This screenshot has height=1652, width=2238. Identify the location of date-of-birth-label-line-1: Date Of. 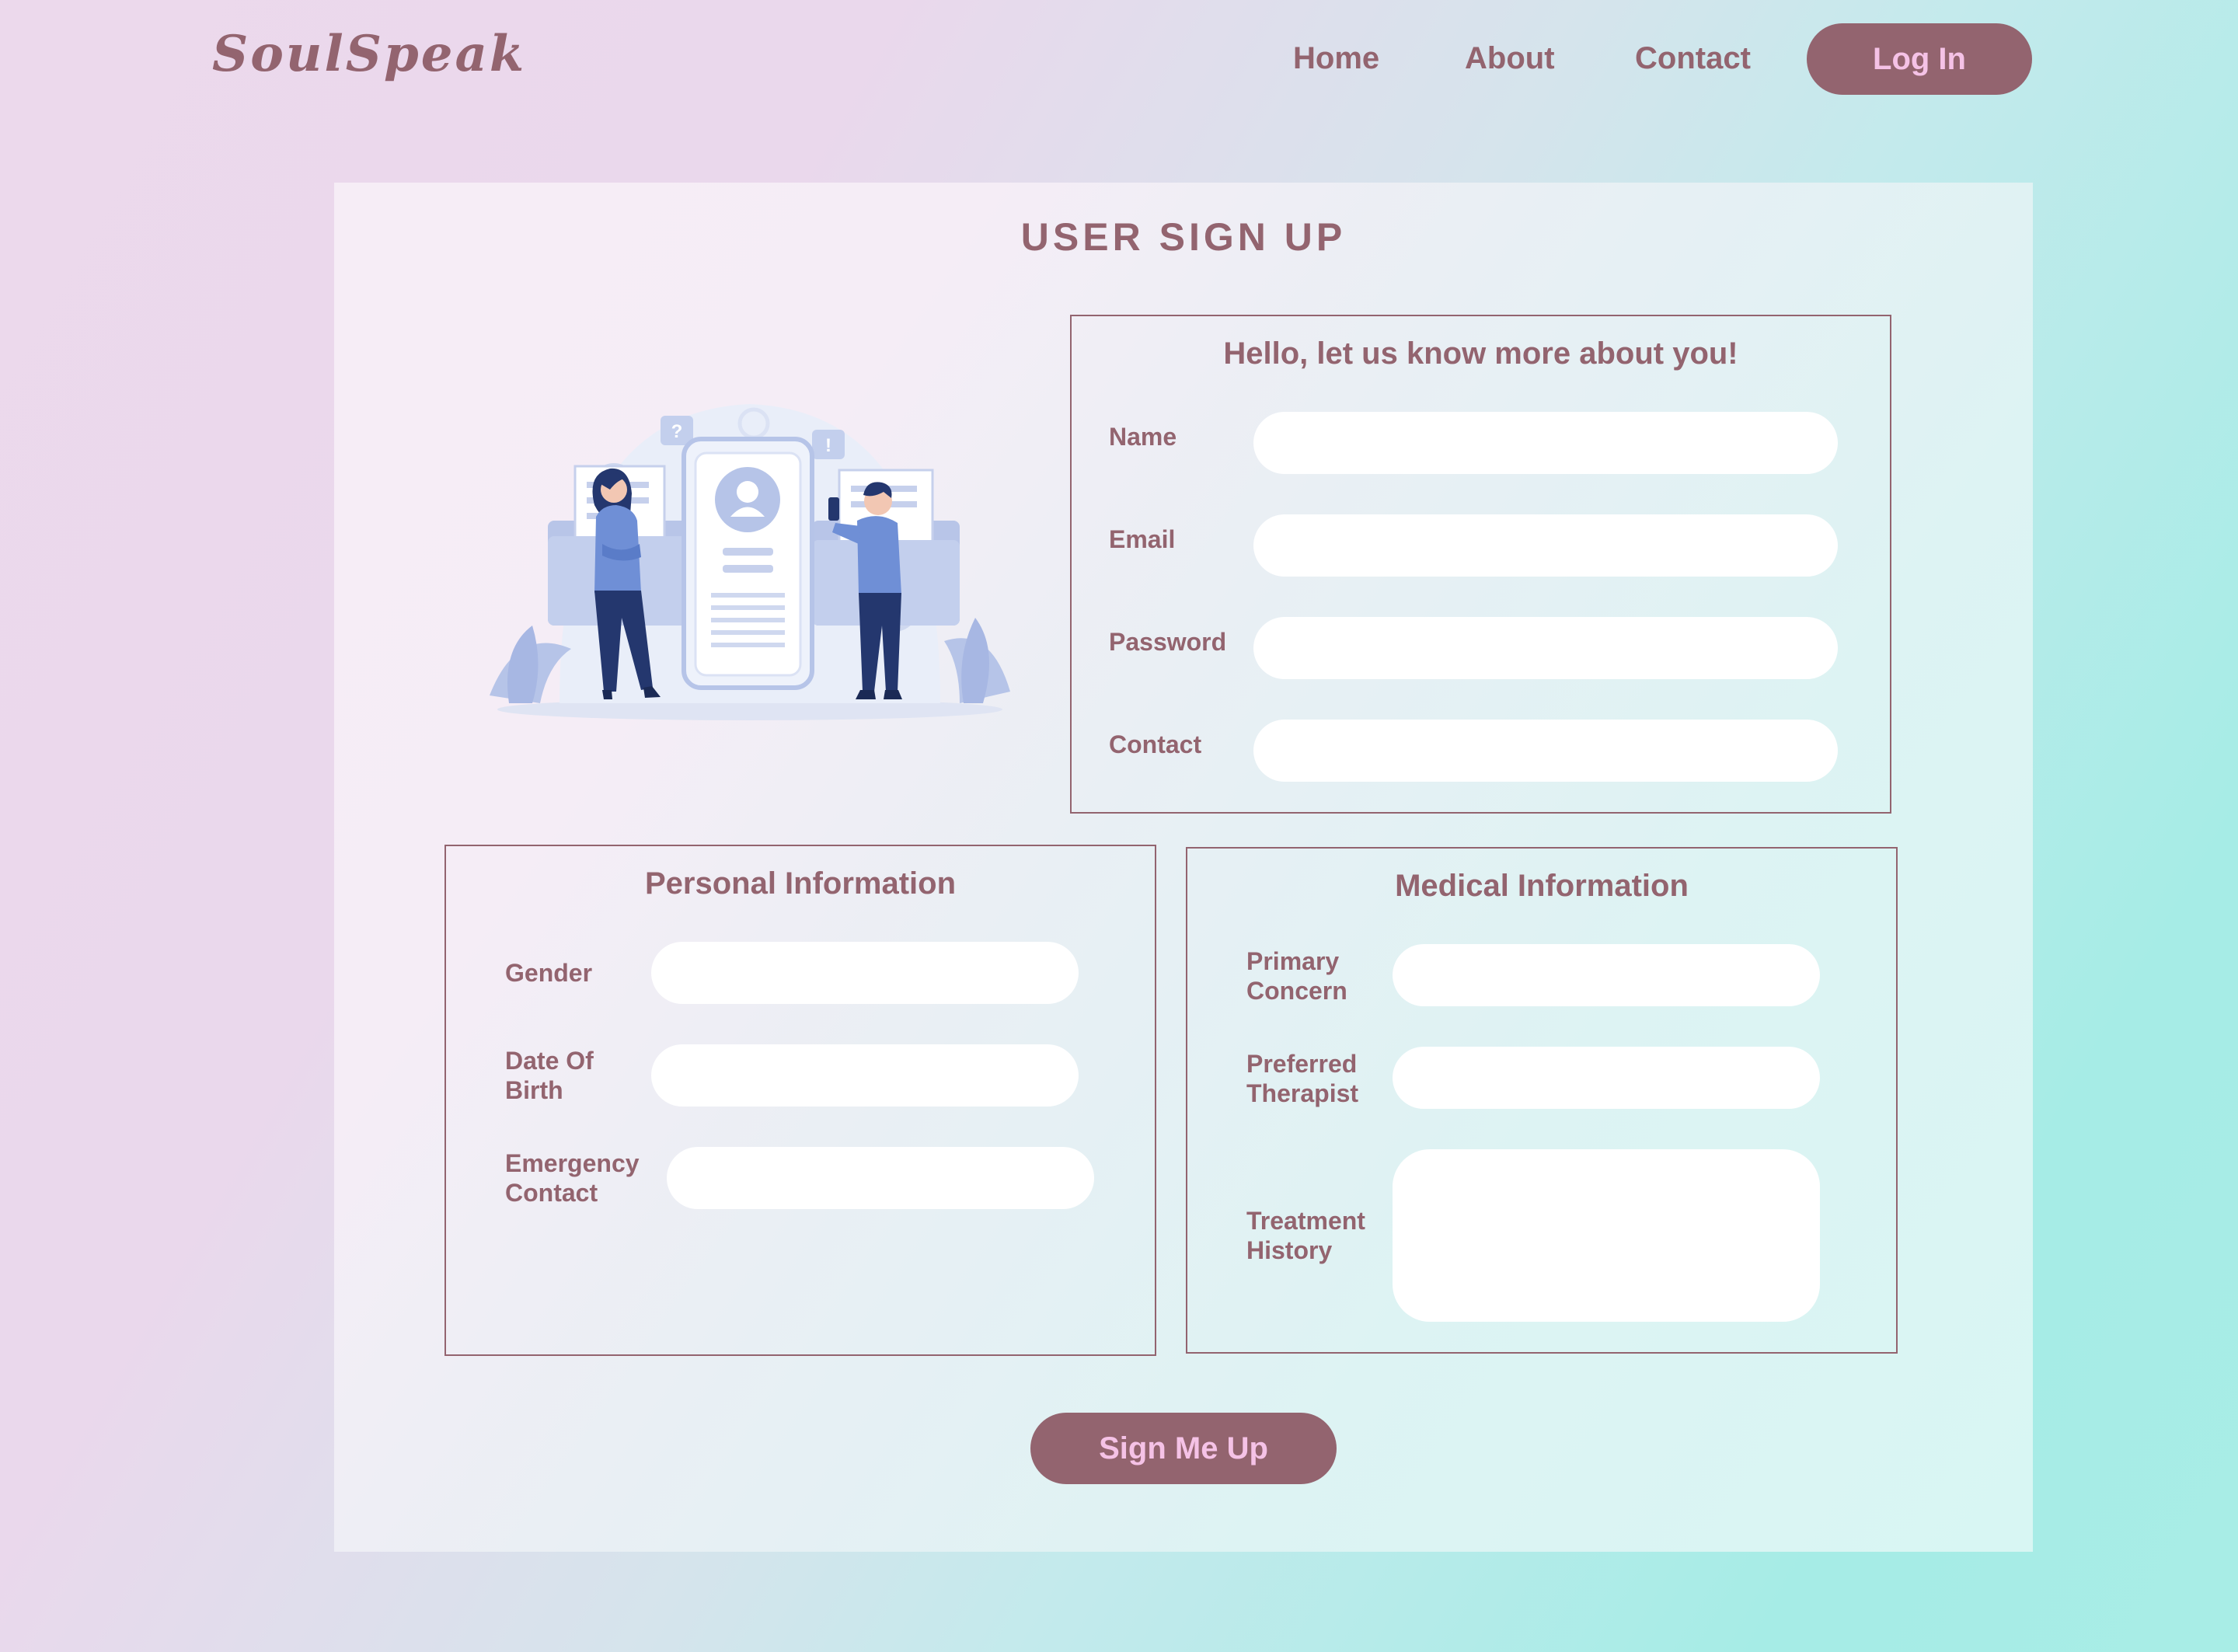
(549, 1061).